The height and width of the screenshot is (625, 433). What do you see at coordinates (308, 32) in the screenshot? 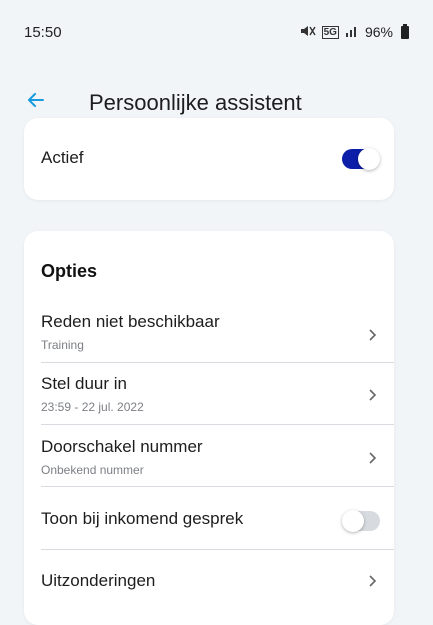
I see `mute-icon` at bounding box center [308, 32].